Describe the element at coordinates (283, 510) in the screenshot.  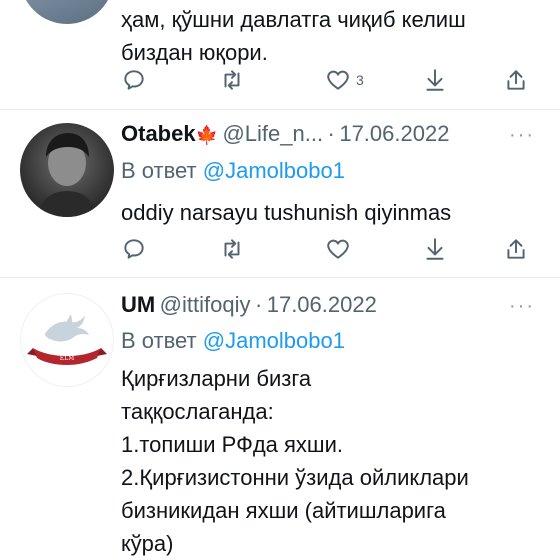
I see `tweet-text-line: бизникидан яхши (айтишларига` at that location.